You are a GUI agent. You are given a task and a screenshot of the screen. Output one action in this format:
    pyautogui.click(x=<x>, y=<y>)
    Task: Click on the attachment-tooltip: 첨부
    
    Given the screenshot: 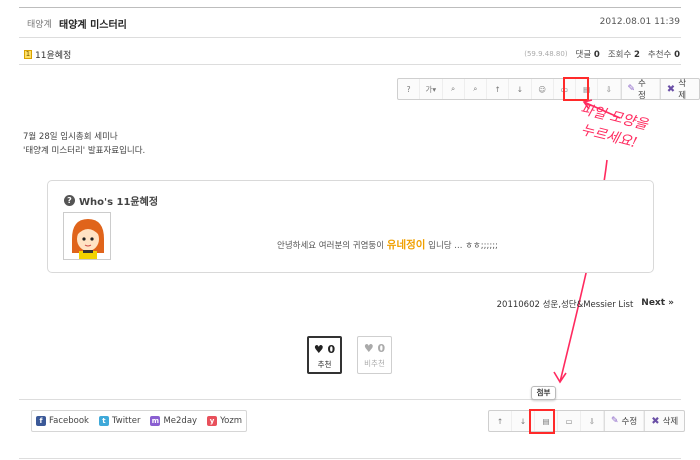 What is the action you would take?
    pyautogui.click(x=543, y=393)
    